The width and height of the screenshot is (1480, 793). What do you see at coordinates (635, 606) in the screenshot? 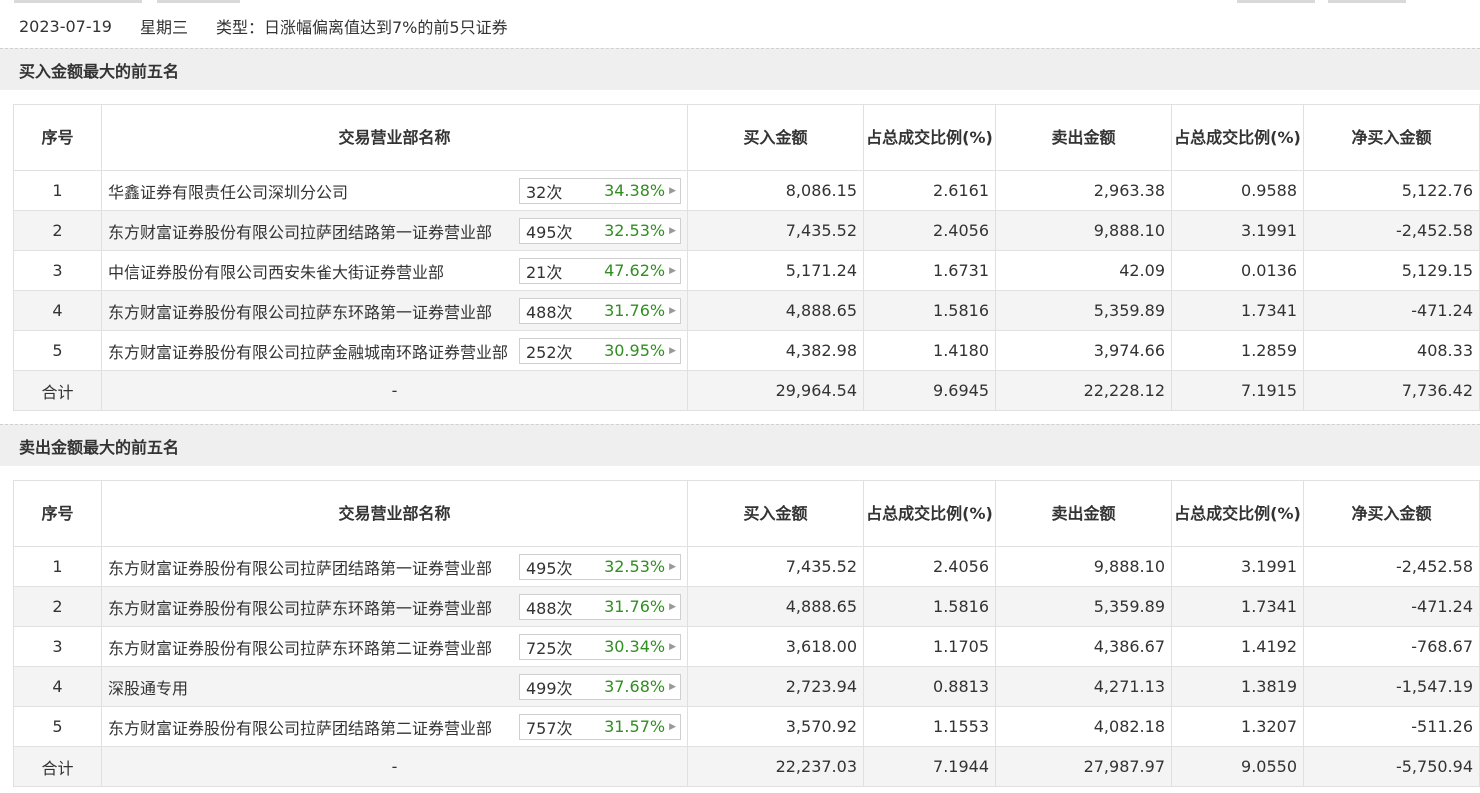
I see `success-rate: 31.76%` at bounding box center [635, 606].